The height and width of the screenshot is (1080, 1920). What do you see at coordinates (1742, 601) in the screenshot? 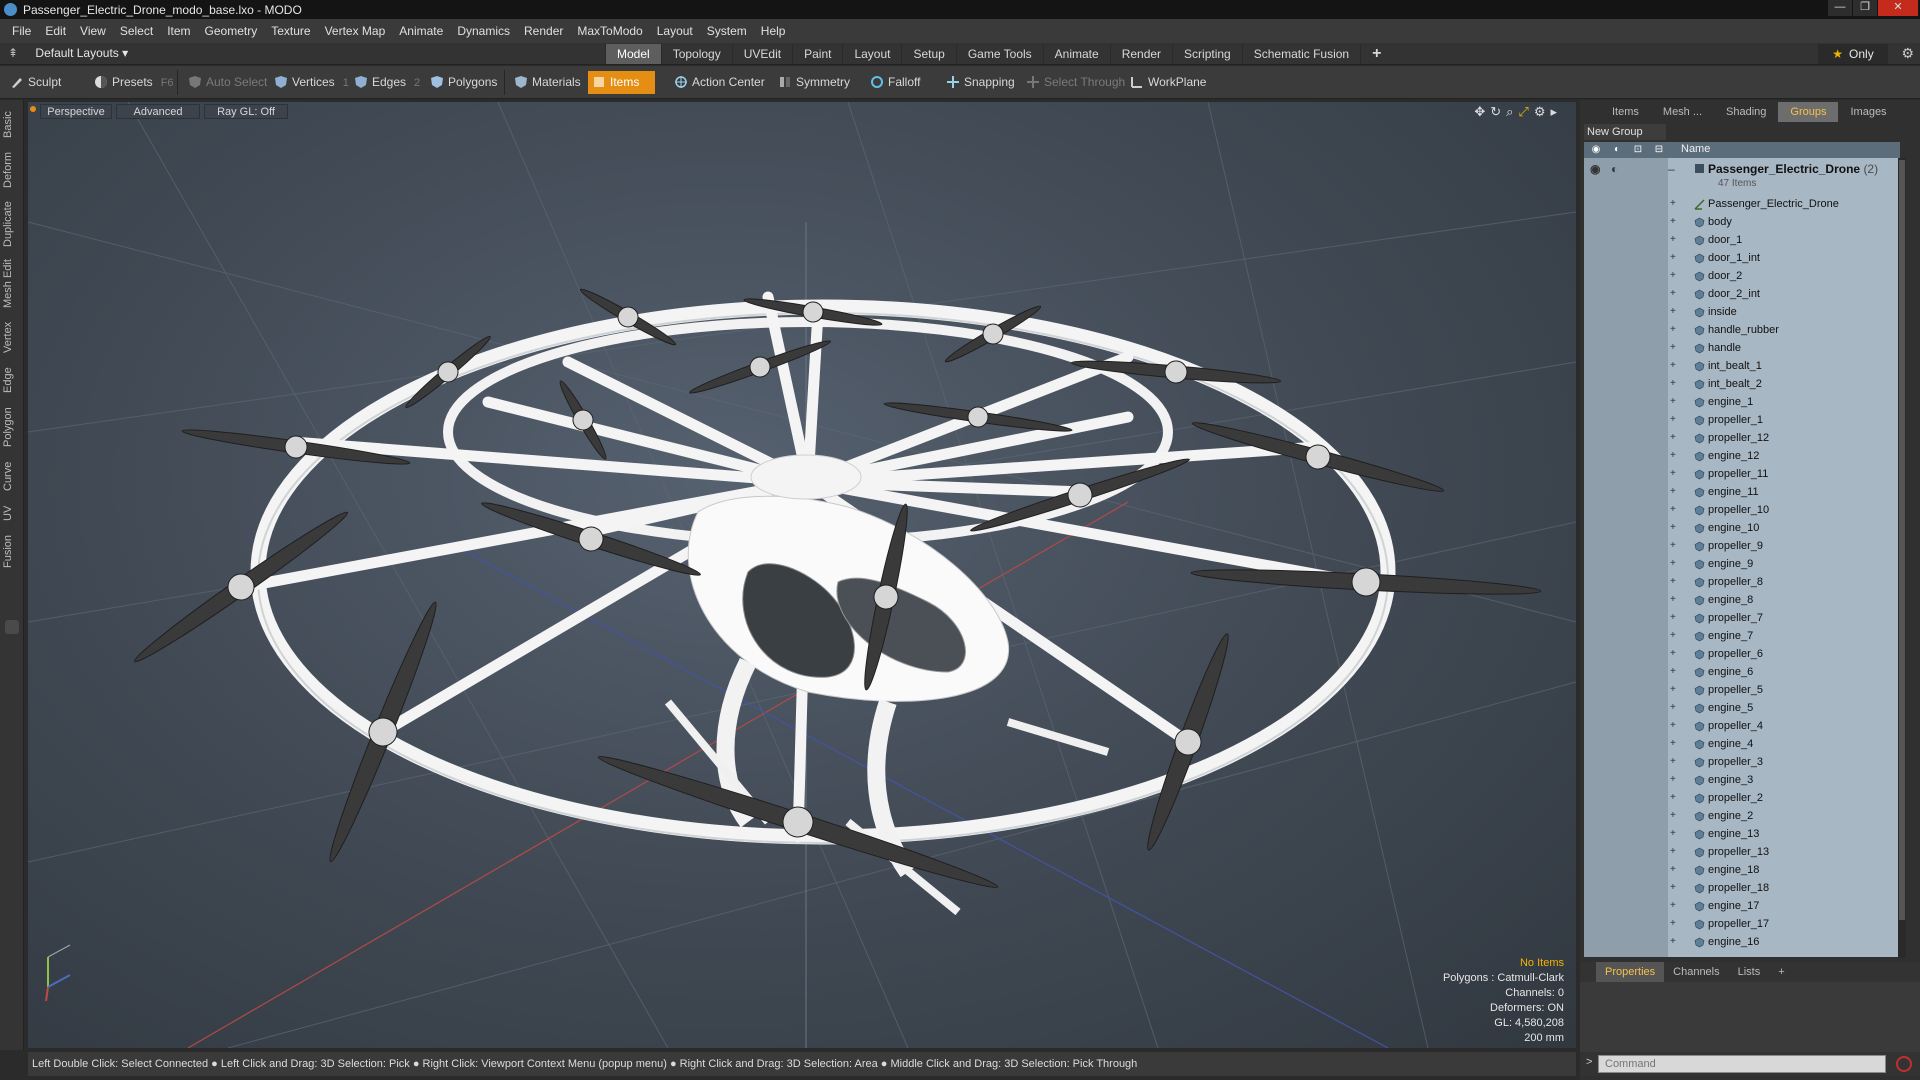
I see `tree-item: + engine_8` at bounding box center [1742, 601].